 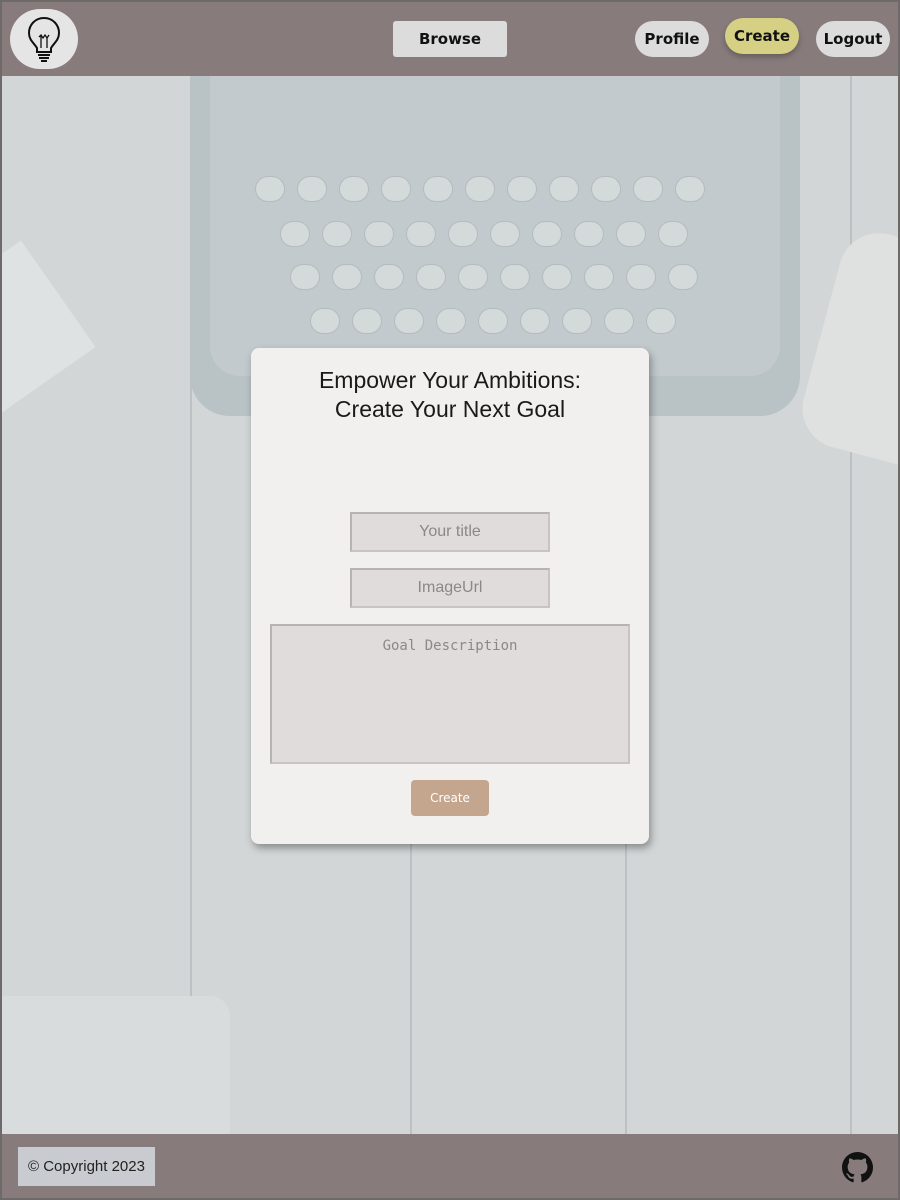 What do you see at coordinates (450, 1167) in the screenshot?
I see `footer: © Copyright 2023` at bounding box center [450, 1167].